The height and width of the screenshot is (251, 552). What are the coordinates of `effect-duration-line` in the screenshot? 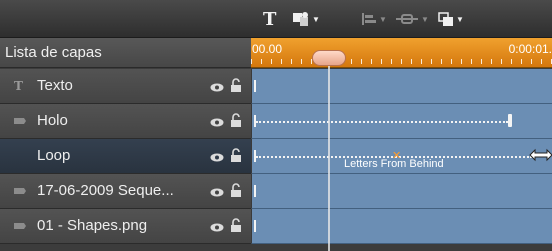 It's located at (382, 122).